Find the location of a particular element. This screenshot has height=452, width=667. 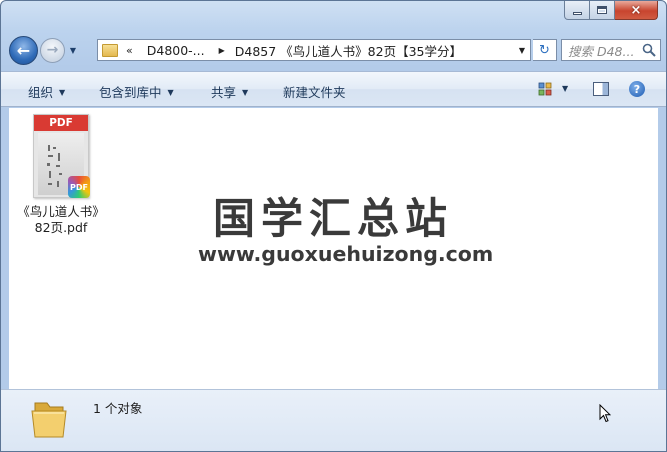

forward-button: → is located at coordinates (52, 50).